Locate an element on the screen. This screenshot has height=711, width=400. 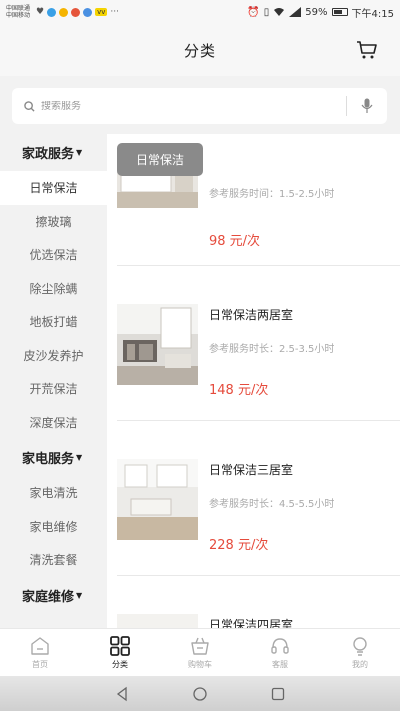
carrier-2: 中国移动 is located at coordinates (18, 15).